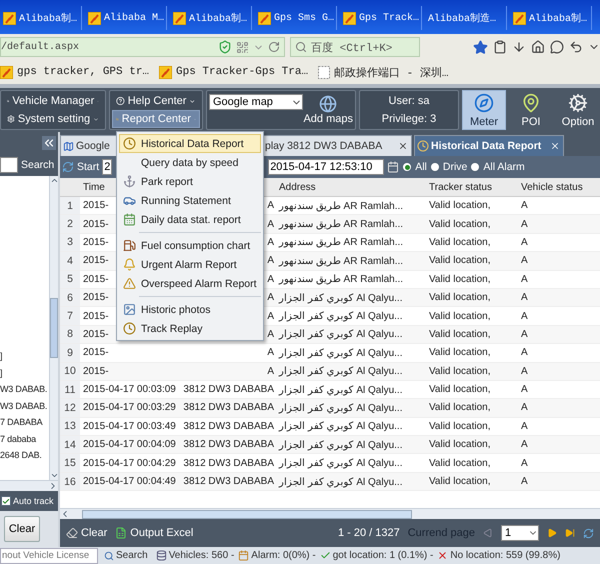 The height and width of the screenshot is (564, 600). I want to click on vertical-scrollbar, so click(53, 328).